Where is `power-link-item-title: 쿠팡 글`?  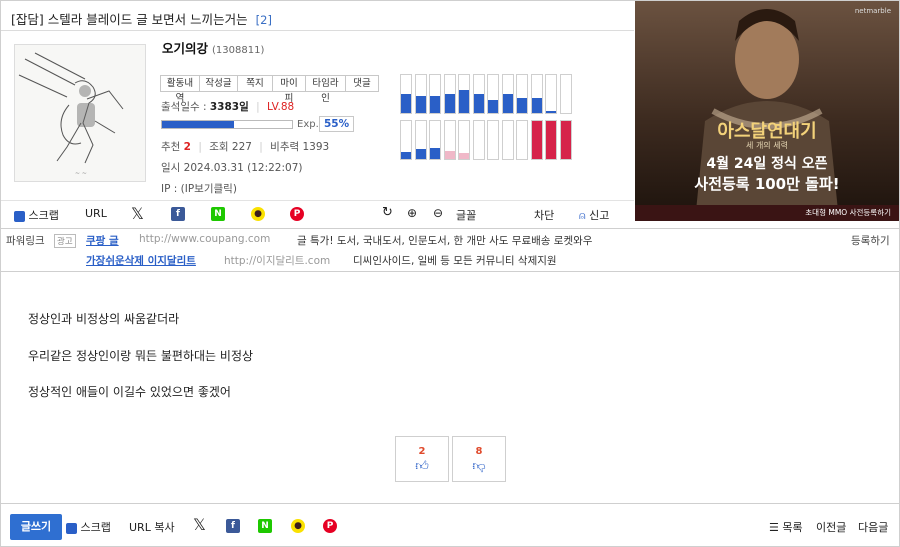
power-link-item-title: 쿠팡 글 is located at coordinates (102, 240).